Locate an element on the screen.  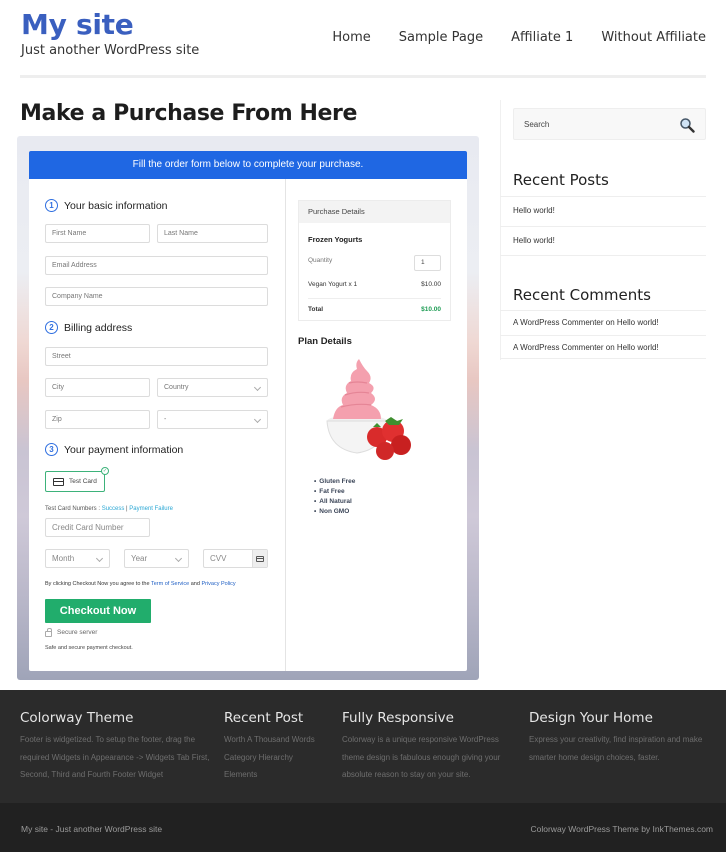
credit-card-icon is located at coordinates (58, 481).